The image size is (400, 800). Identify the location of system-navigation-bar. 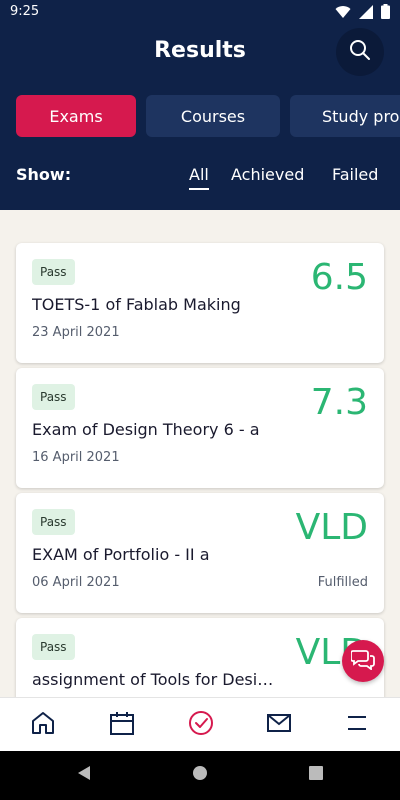
(200, 775).